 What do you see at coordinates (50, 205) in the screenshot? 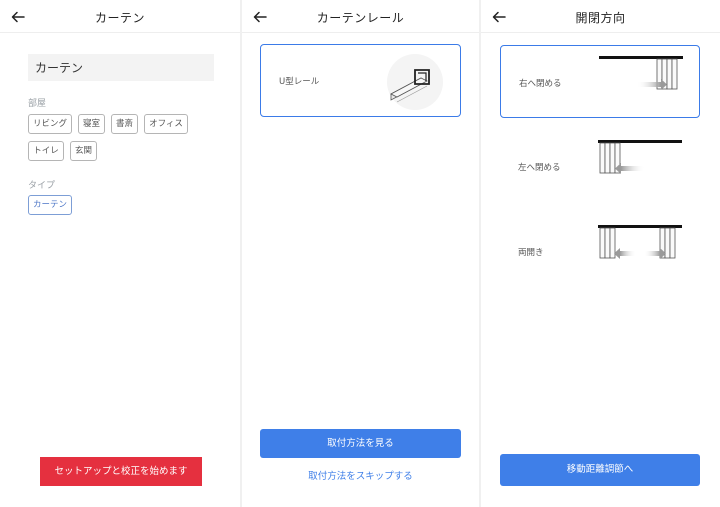
I see `type-chip-curtain: カーテン` at bounding box center [50, 205].